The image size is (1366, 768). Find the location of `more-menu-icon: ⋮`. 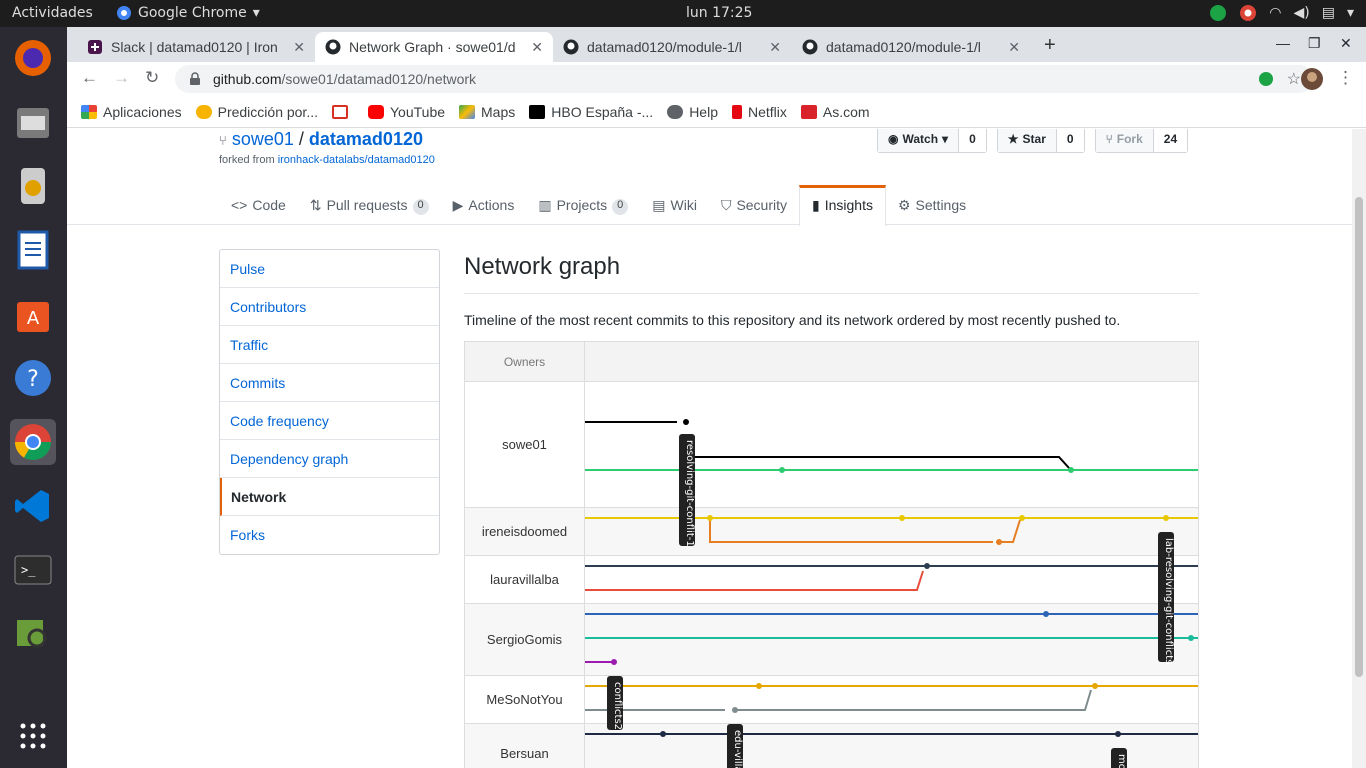

more-menu-icon: ⋮ is located at coordinates (1345, 78).